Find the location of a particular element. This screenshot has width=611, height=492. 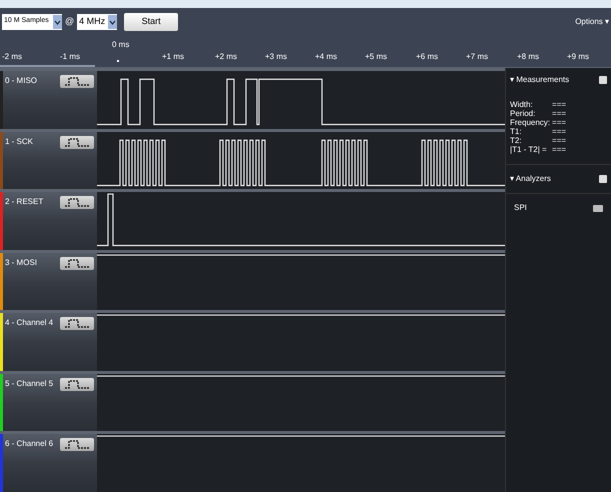

time-tick-label: +3 ms is located at coordinates (276, 57).